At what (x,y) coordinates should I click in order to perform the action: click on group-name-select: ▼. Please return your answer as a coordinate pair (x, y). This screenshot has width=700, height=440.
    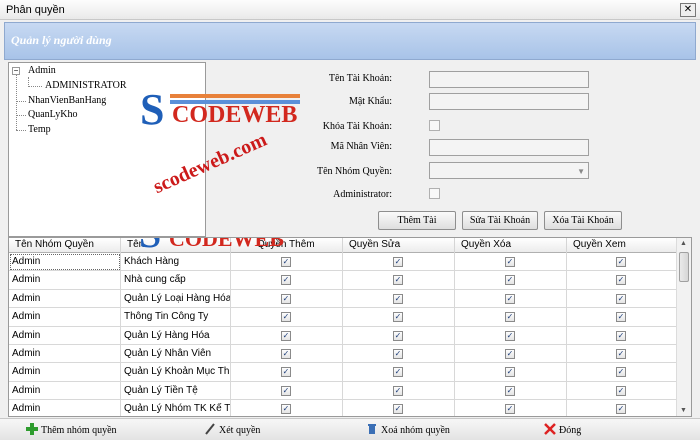
    Looking at the image, I should click on (509, 170).